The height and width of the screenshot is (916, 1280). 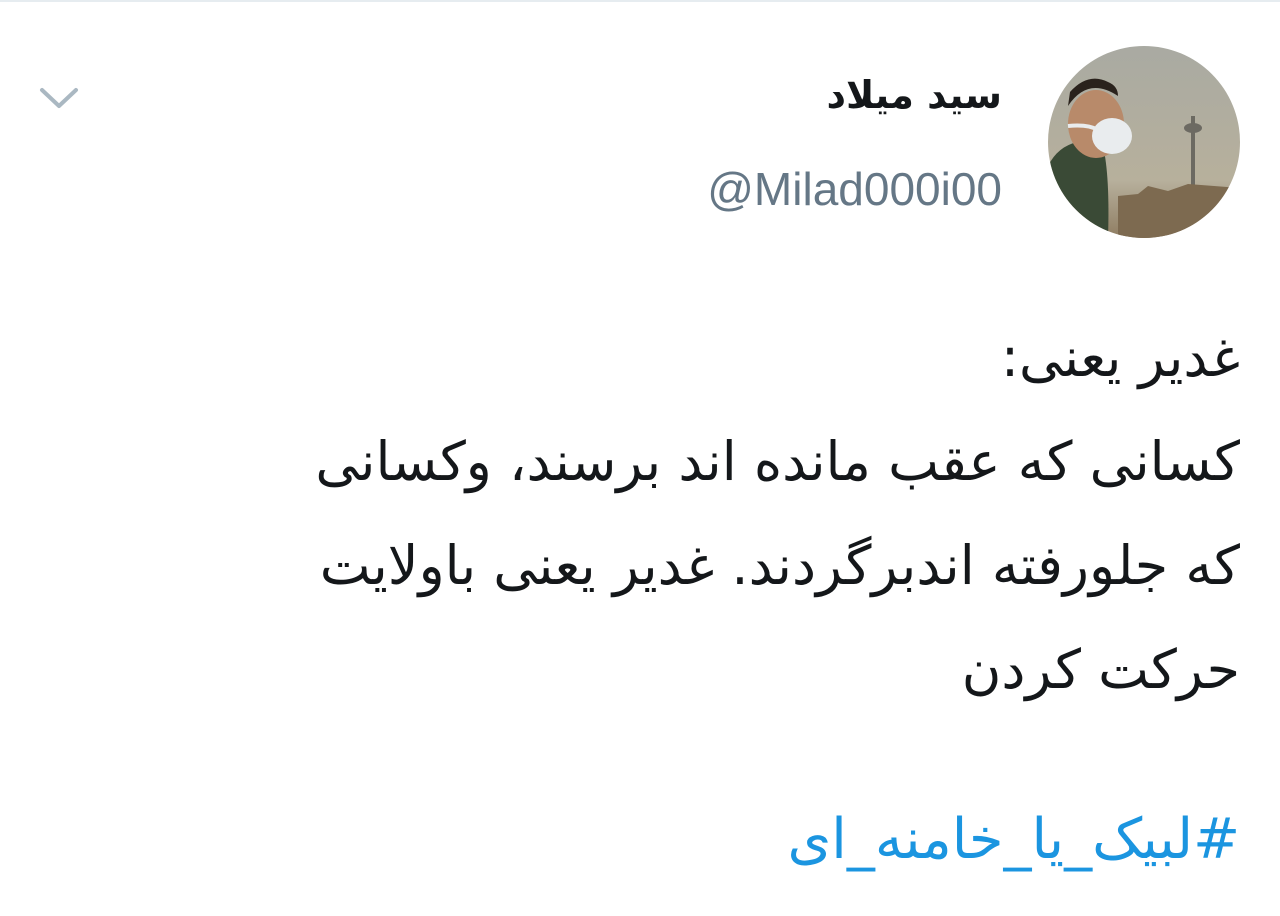 I want to click on top-divider, so click(x=640, y=1).